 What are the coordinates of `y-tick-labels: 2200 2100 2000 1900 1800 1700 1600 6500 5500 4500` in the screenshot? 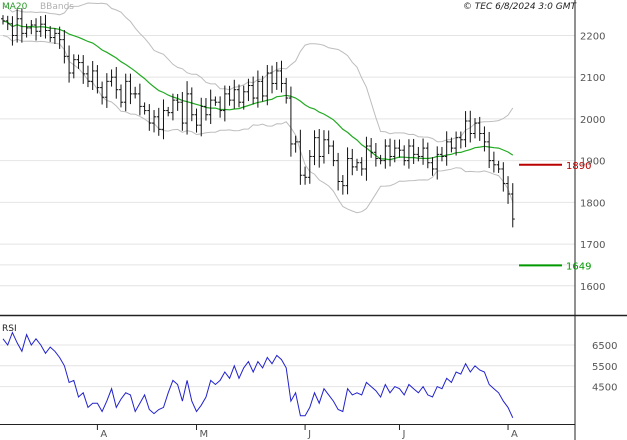 It's located at (598, 212).